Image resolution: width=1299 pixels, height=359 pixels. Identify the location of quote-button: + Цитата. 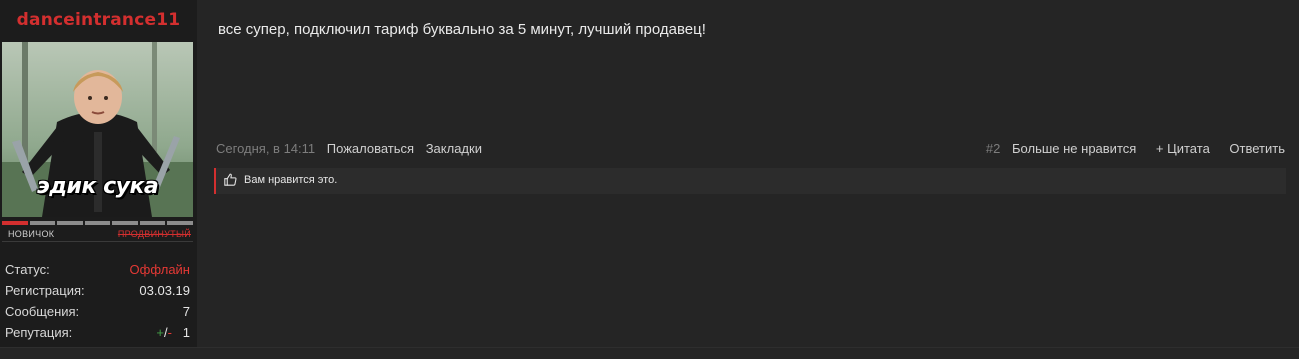
(1183, 148).